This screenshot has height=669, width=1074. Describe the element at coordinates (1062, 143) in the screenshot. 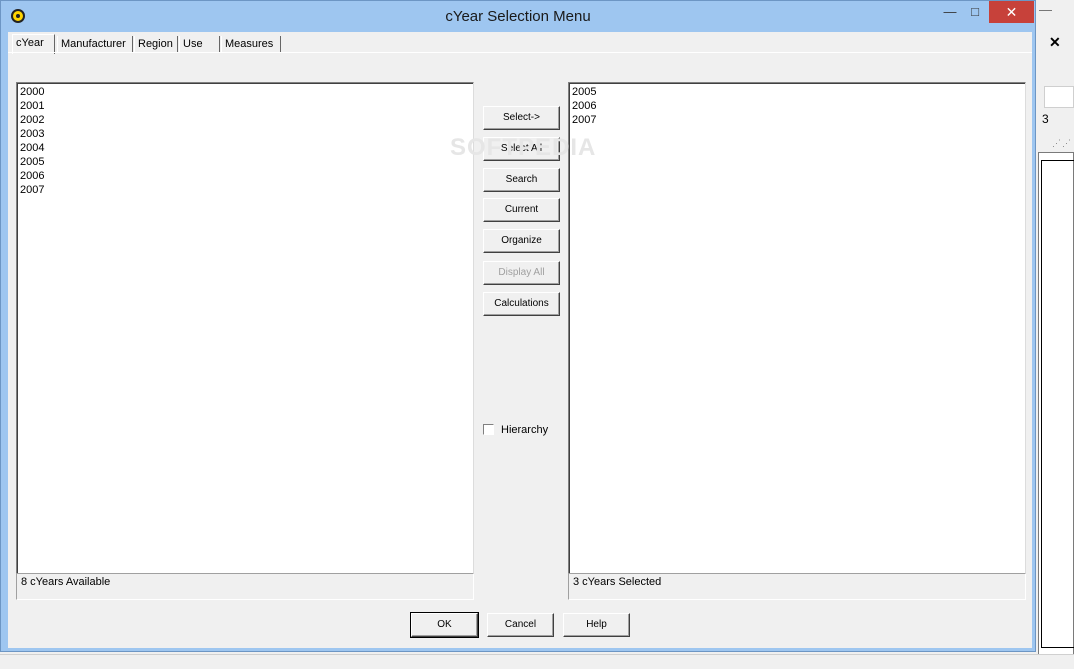

I see `resize-grip-icon: ⋰⋰` at that location.